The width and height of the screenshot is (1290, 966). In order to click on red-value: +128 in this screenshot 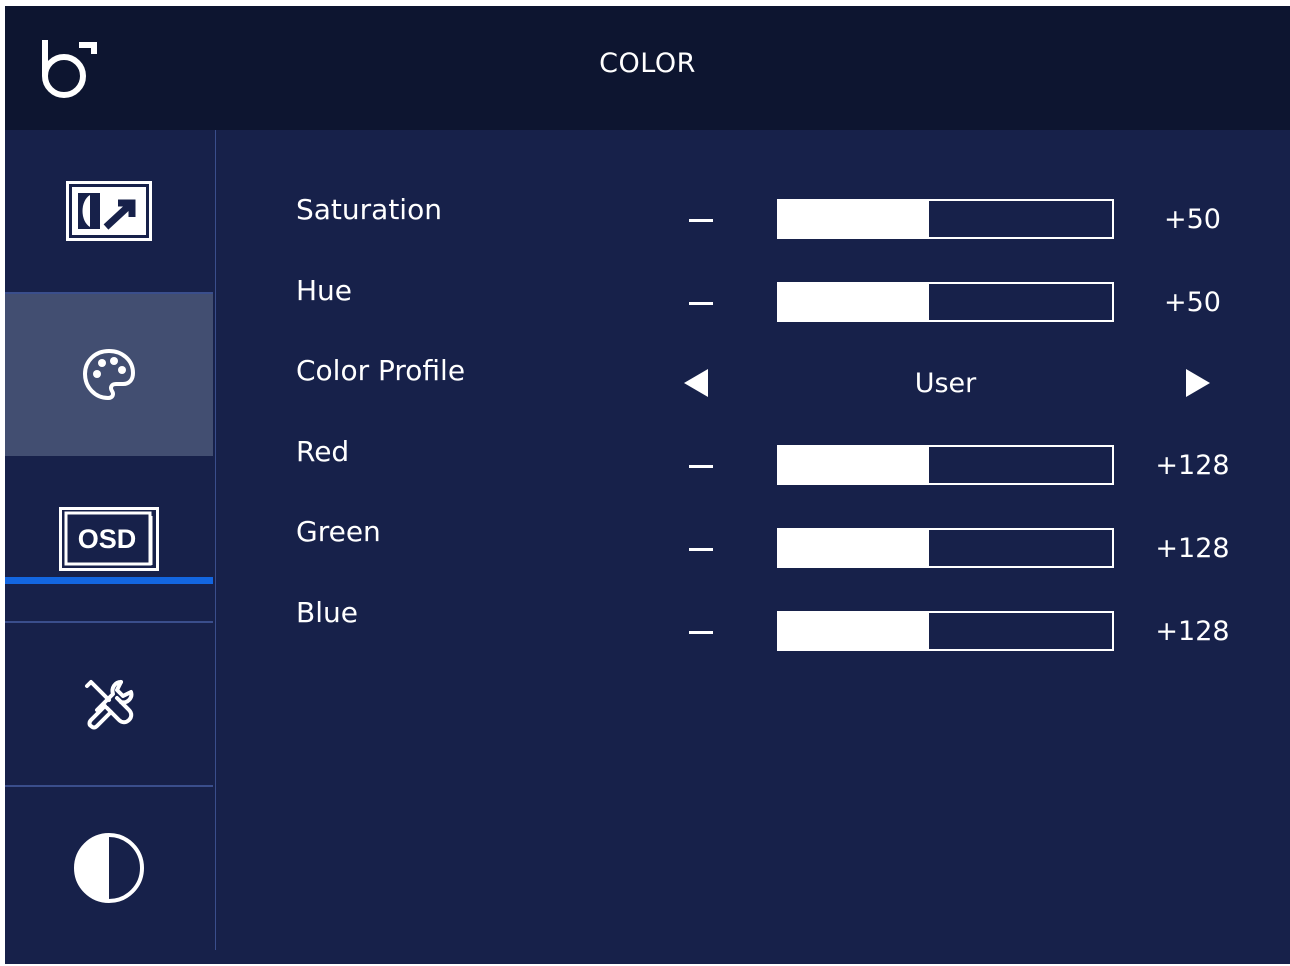, I will do `click(1192, 465)`.